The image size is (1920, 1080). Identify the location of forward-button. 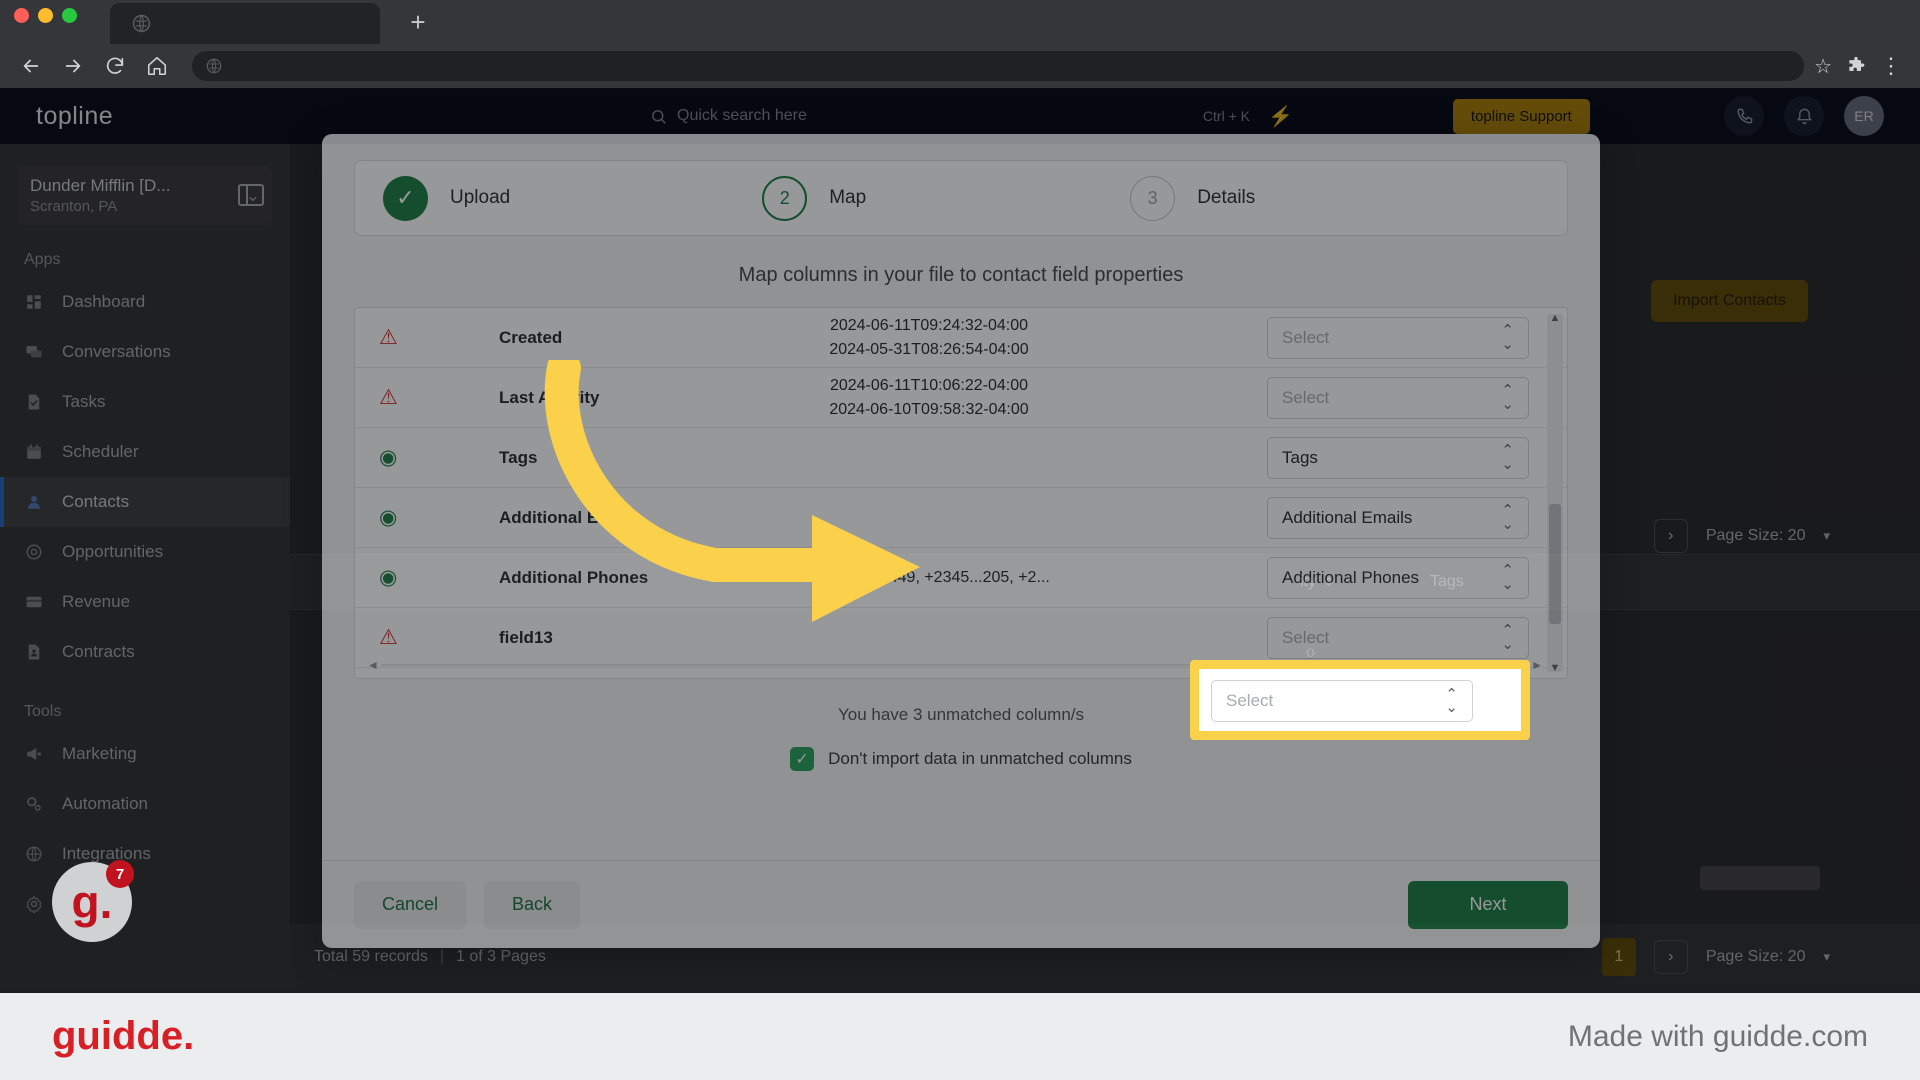
(73, 66).